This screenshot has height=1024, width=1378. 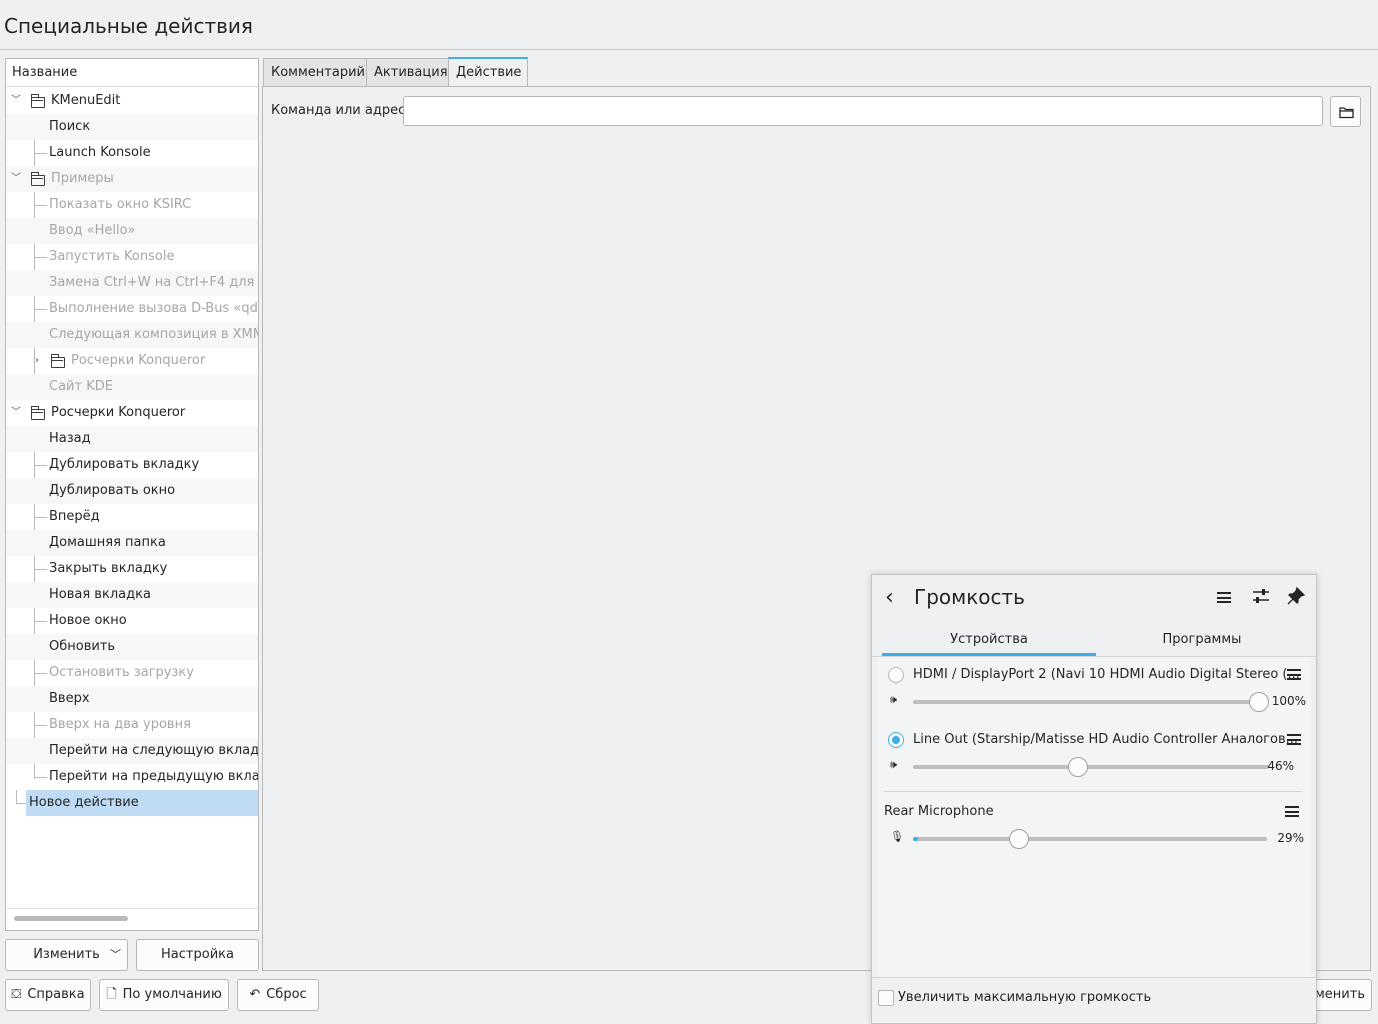 What do you see at coordinates (1094, 977) in the screenshot?
I see `footer-separator` at bounding box center [1094, 977].